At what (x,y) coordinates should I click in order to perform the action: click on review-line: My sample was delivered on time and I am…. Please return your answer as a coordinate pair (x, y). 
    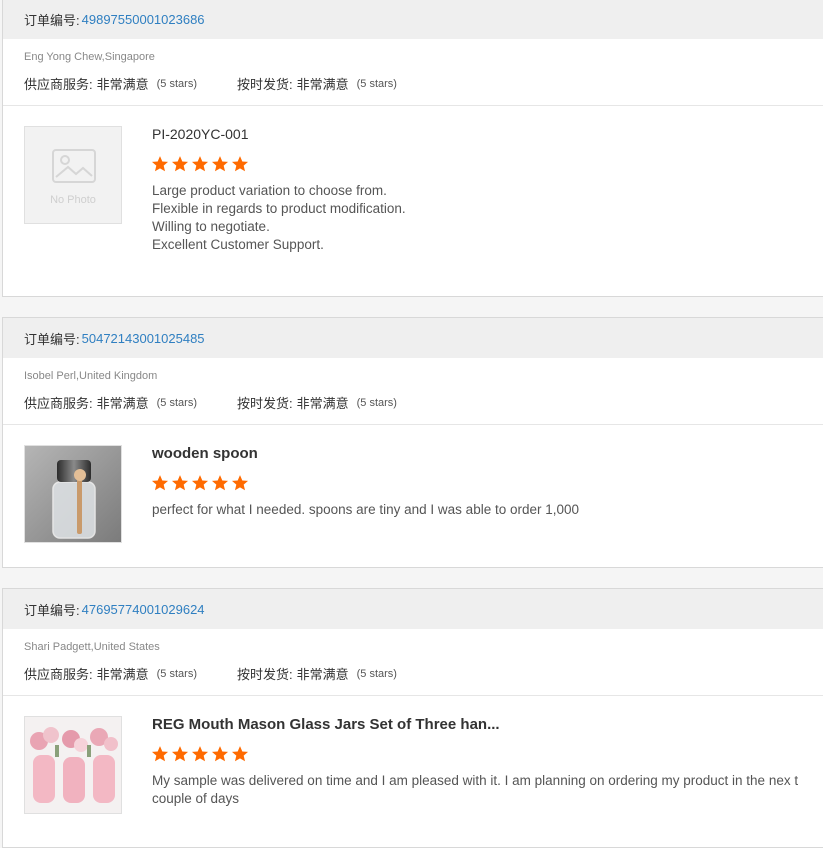
    Looking at the image, I should click on (475, 789).